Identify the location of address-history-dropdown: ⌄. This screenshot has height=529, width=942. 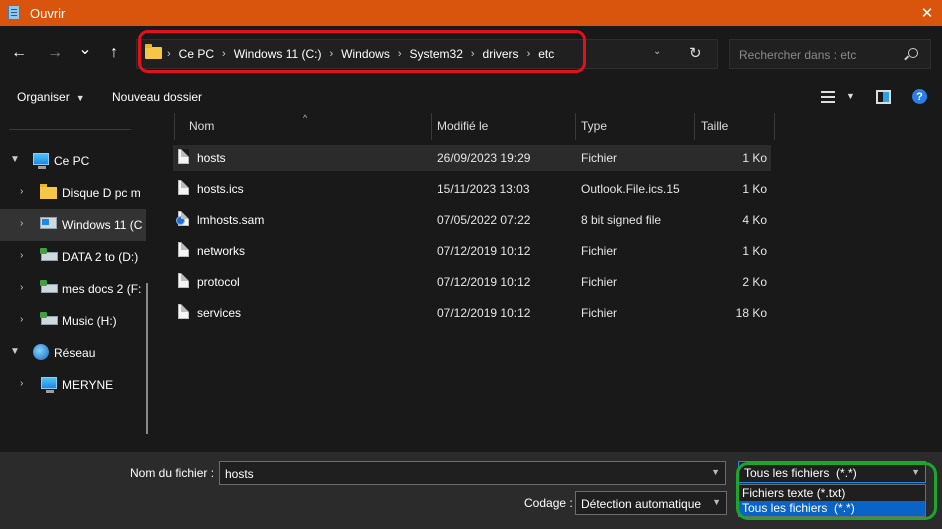
(657, 51).